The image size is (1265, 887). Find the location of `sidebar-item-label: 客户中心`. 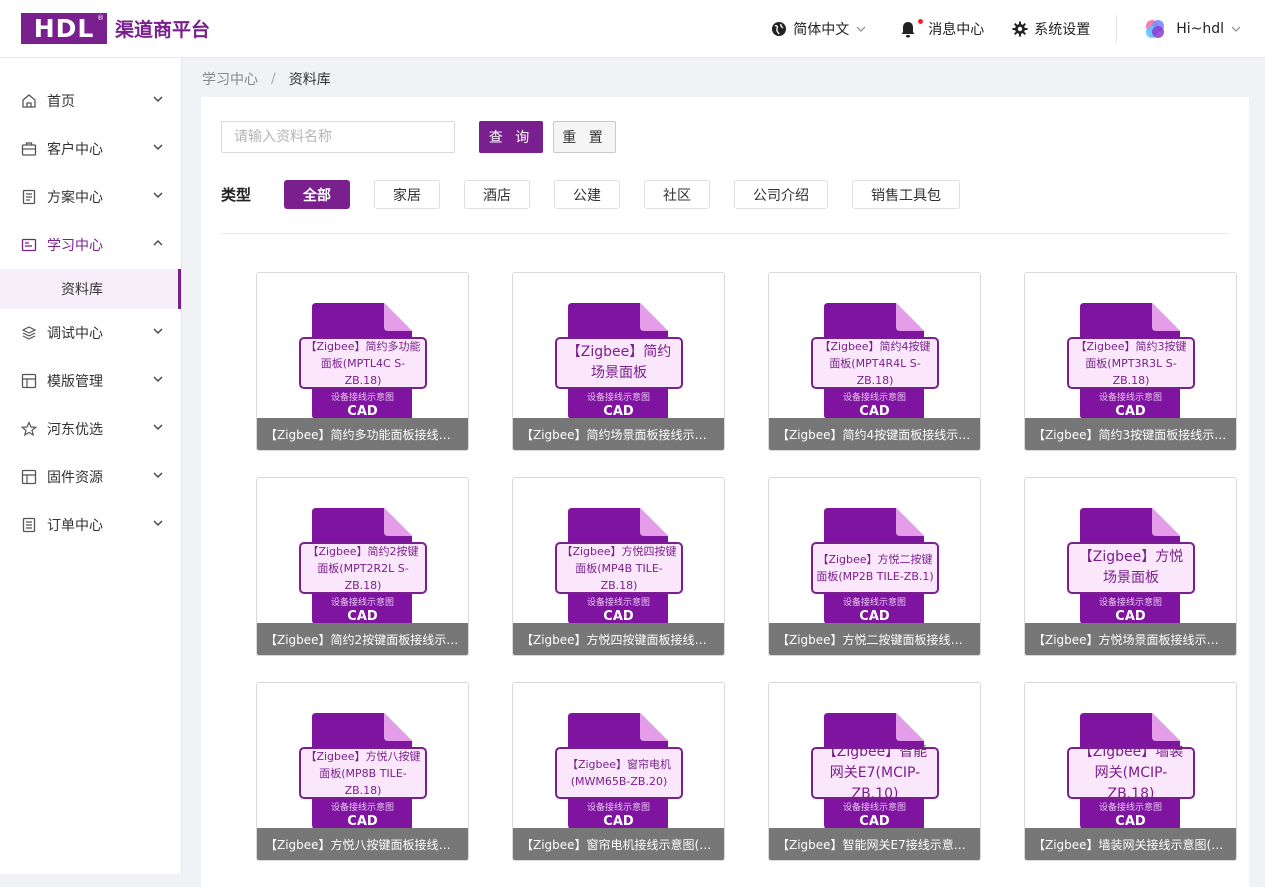

sidebar-item-label: 客户中心 is located at coordinates (75, 150).